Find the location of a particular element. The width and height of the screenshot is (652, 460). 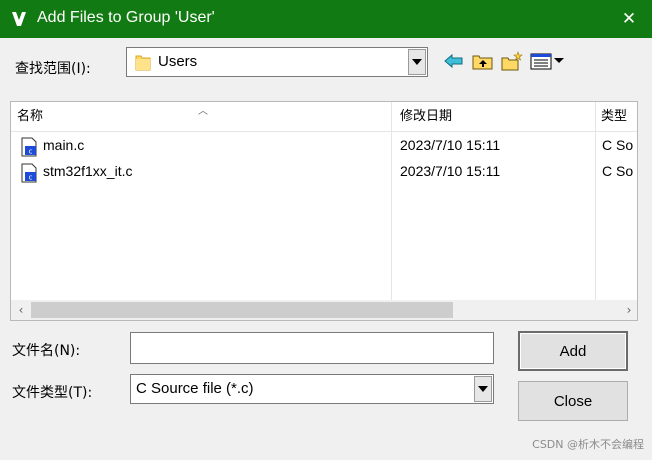

new-folder-icon is located at coordinates (512, 61).